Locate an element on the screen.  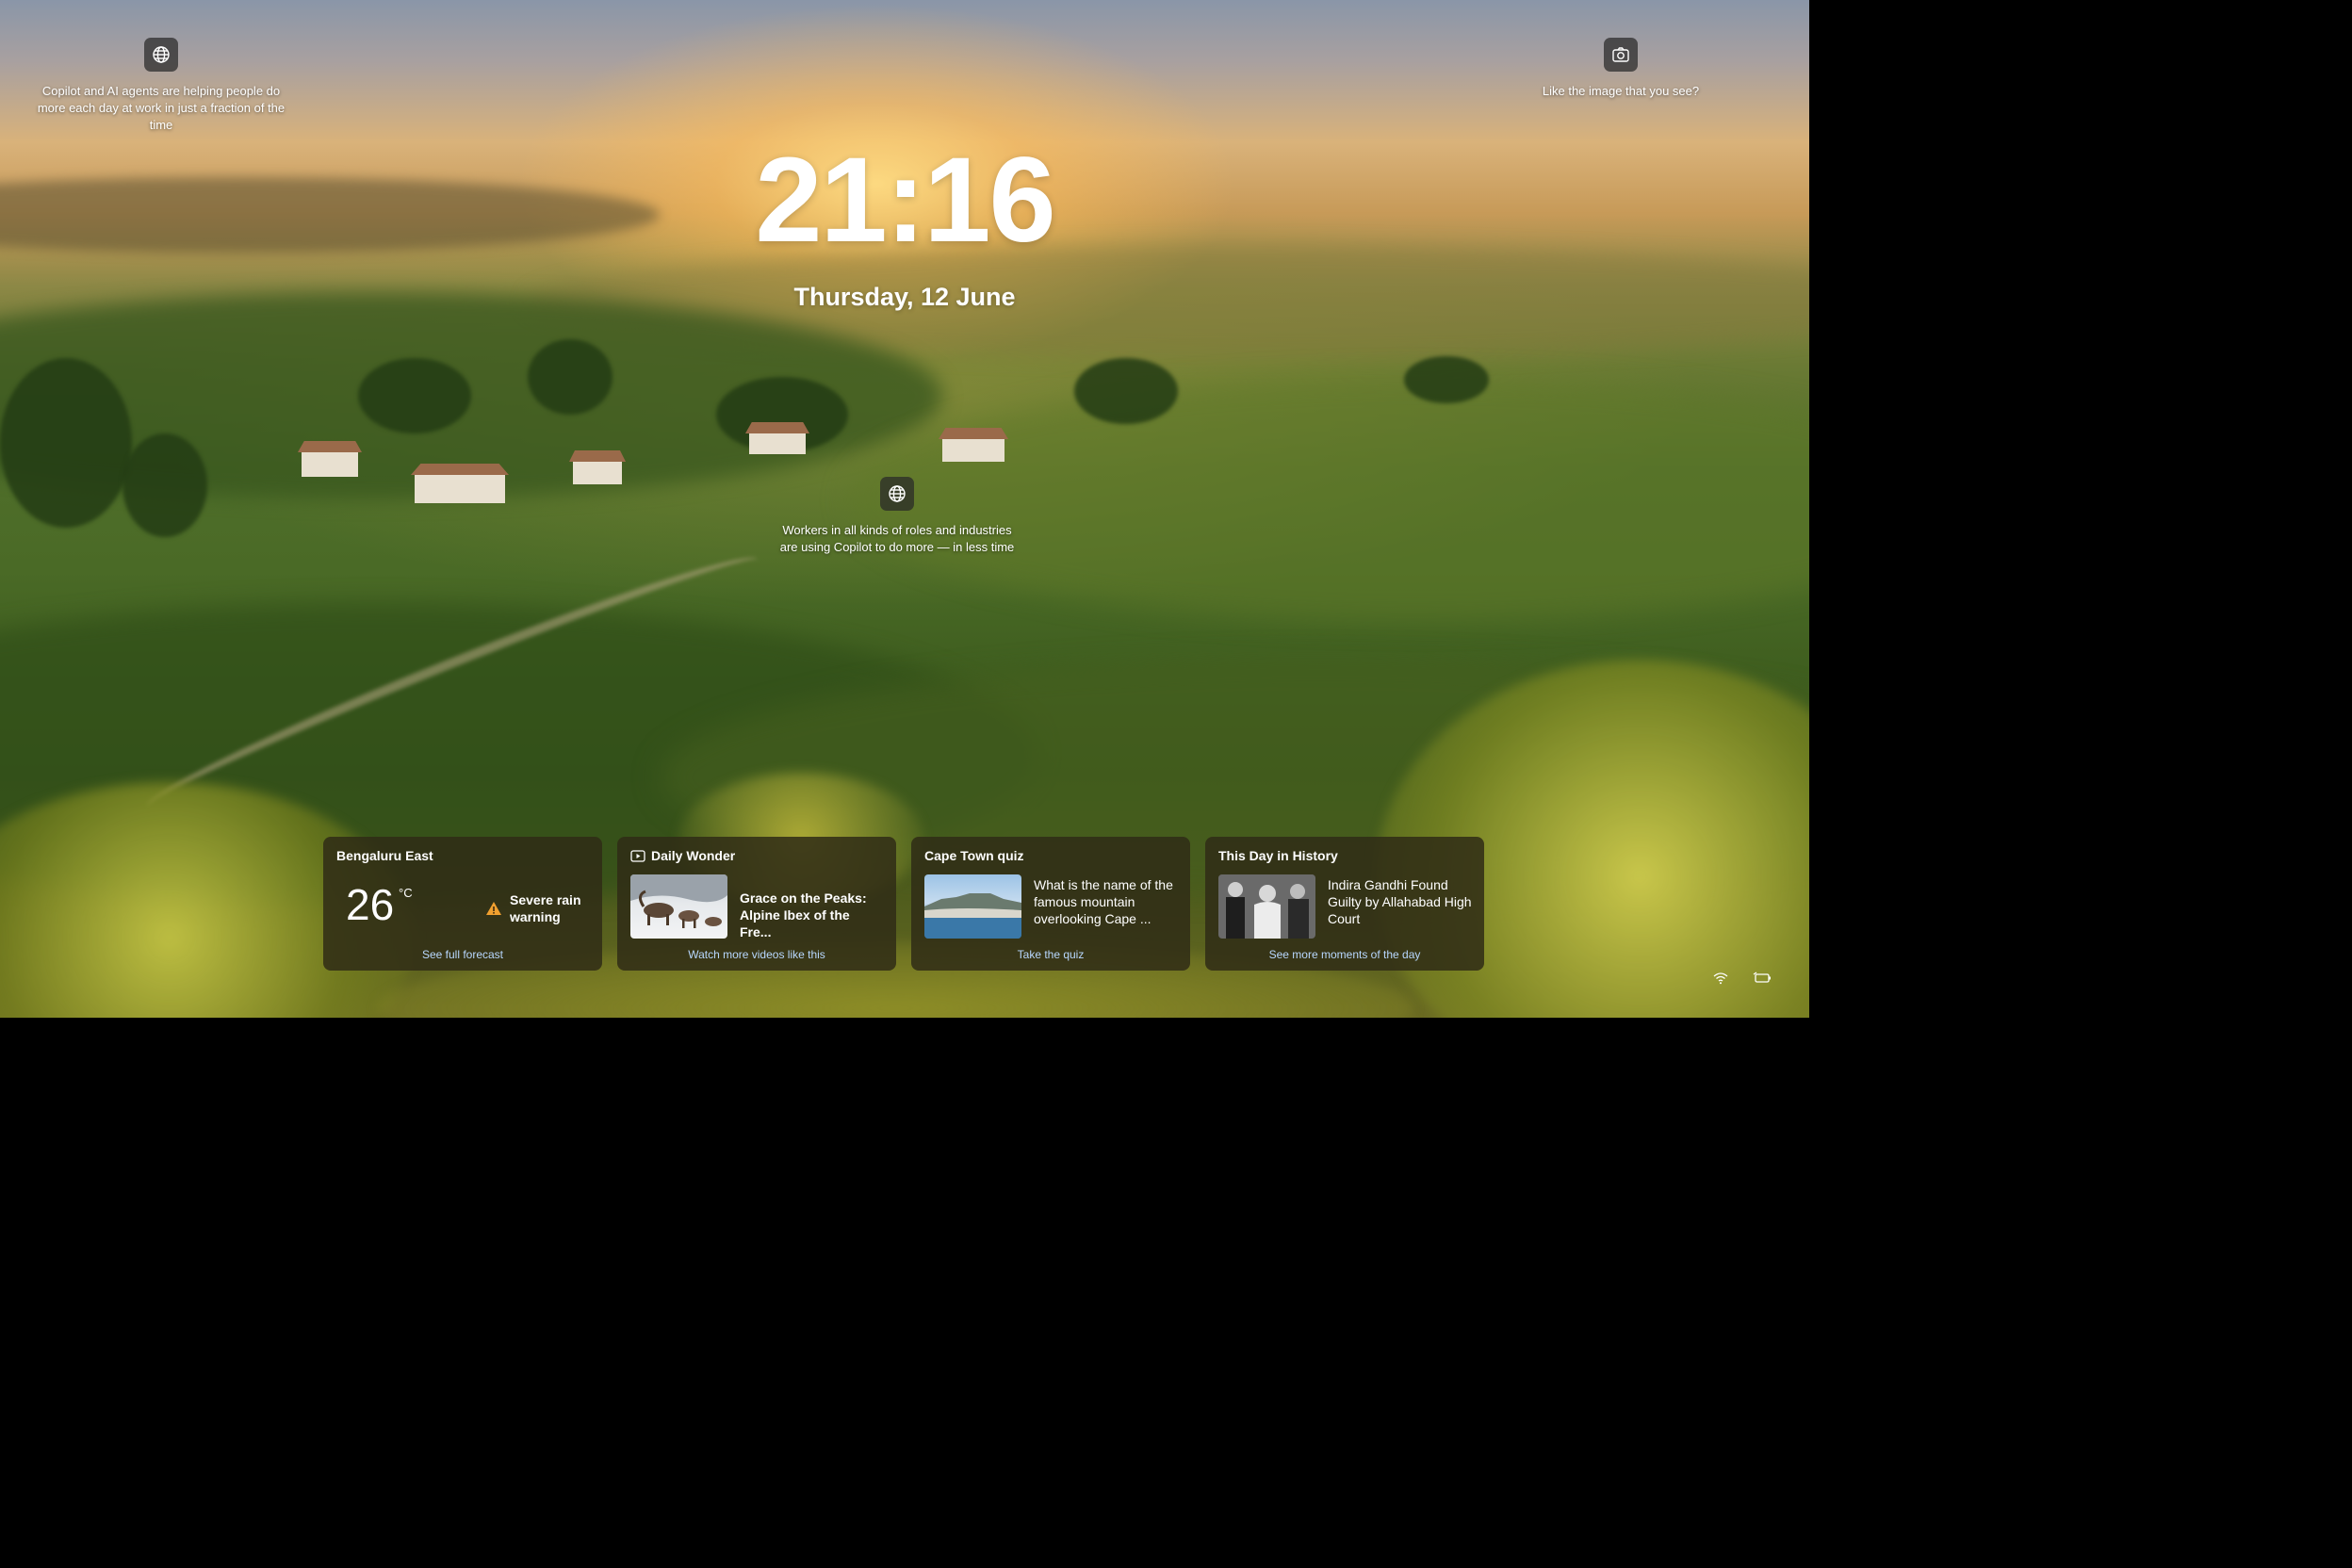
cape-town-image is located at coordinates (972, 916).